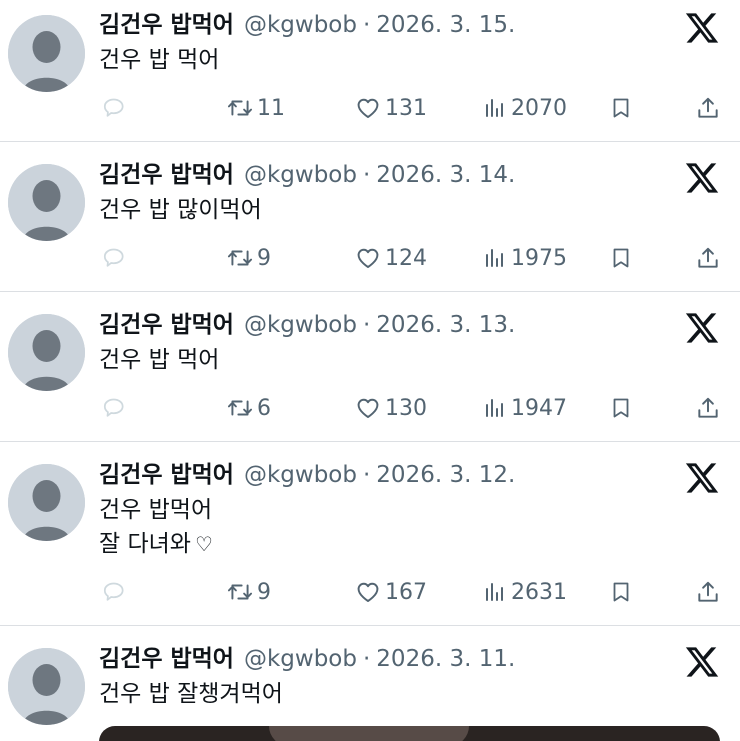 This screenshot has width=740, height=741. I want to click on like-button: 124, so click(390, 258).